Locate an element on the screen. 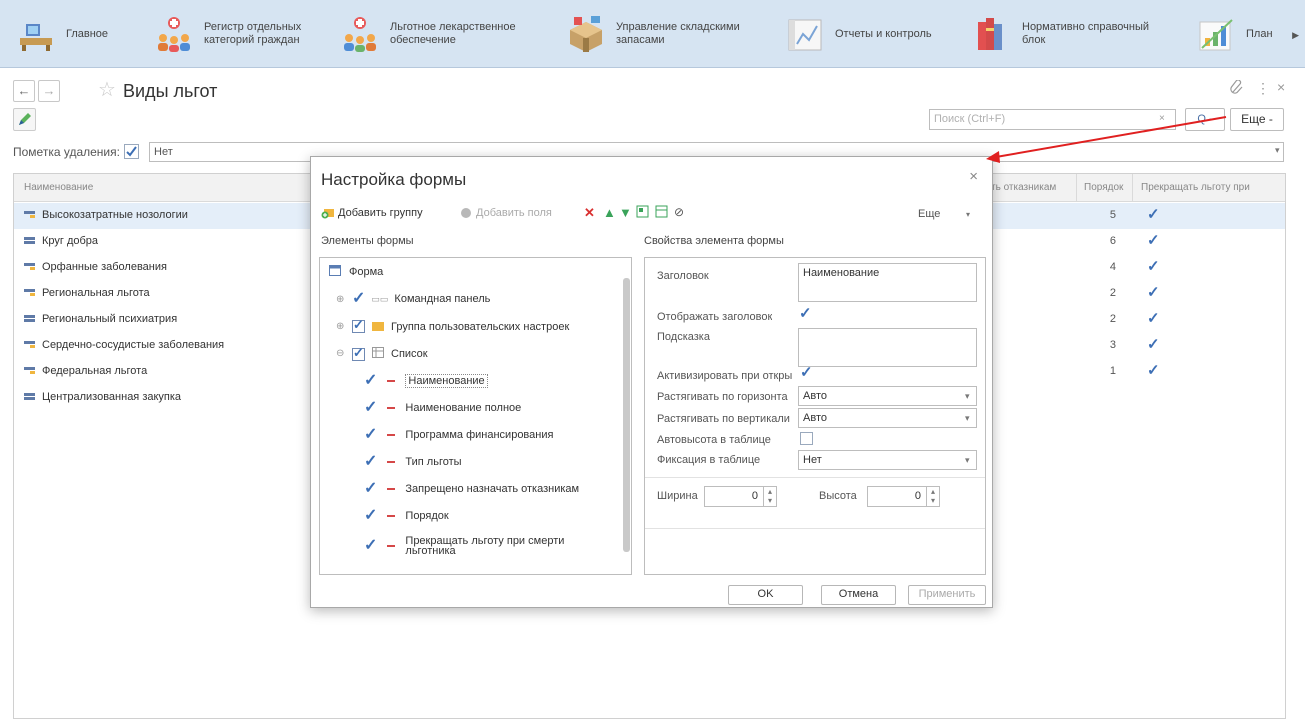 This screenshot has width=1305, height=724. close-form-icon: × is located at coordinates (1281, 87).